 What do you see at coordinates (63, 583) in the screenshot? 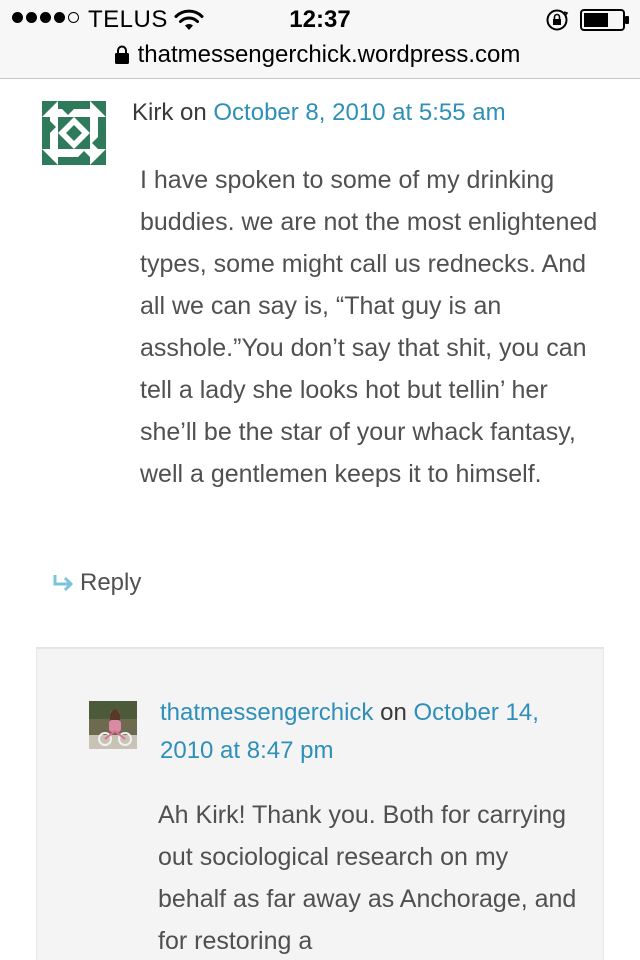
I see `reply-arrow-icon` at bounding box center [63, 583].